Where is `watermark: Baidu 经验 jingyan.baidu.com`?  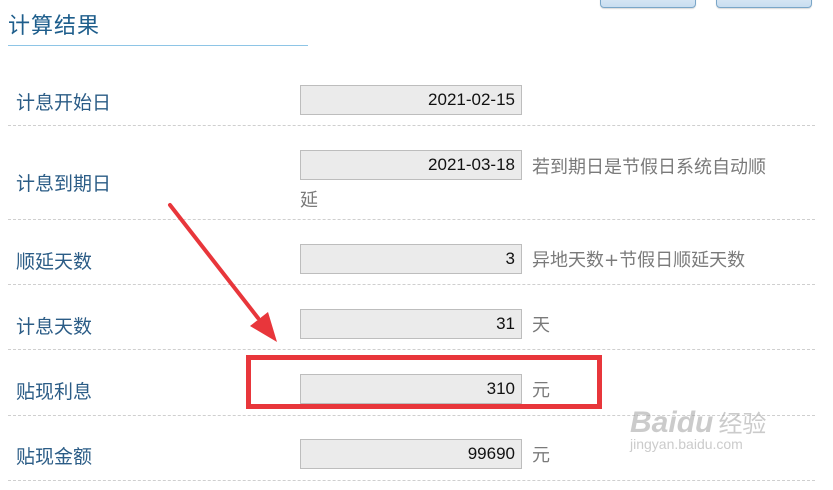 watermark: Baidu 经验 jingyan.baidu.com is located at coordinates (725, 428).